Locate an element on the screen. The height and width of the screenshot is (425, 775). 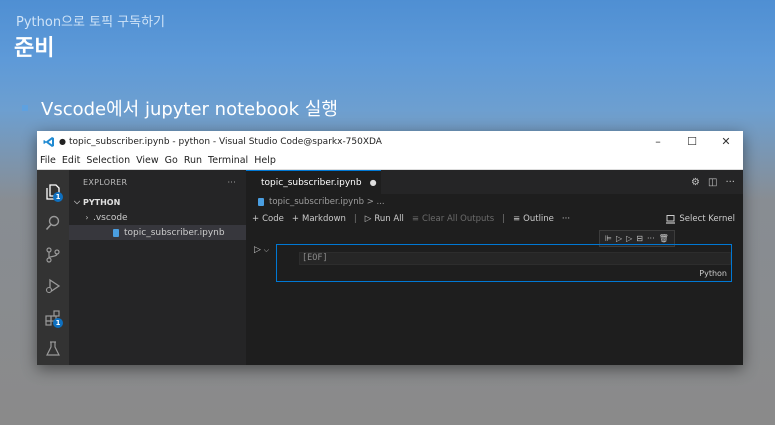
execute-cell-icon: ▷ is located at coordinates (629, 238).